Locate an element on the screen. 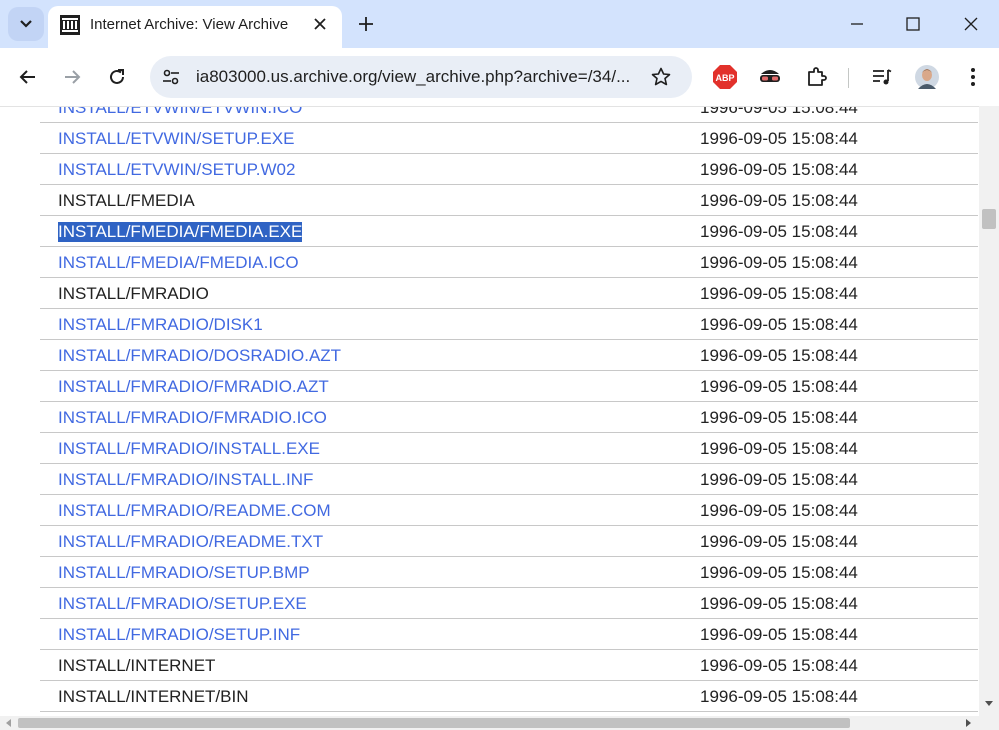  table-row: INSTALL/FMEDIA 1996-09-05 15:08:44 is located at coordinates (509, 200).